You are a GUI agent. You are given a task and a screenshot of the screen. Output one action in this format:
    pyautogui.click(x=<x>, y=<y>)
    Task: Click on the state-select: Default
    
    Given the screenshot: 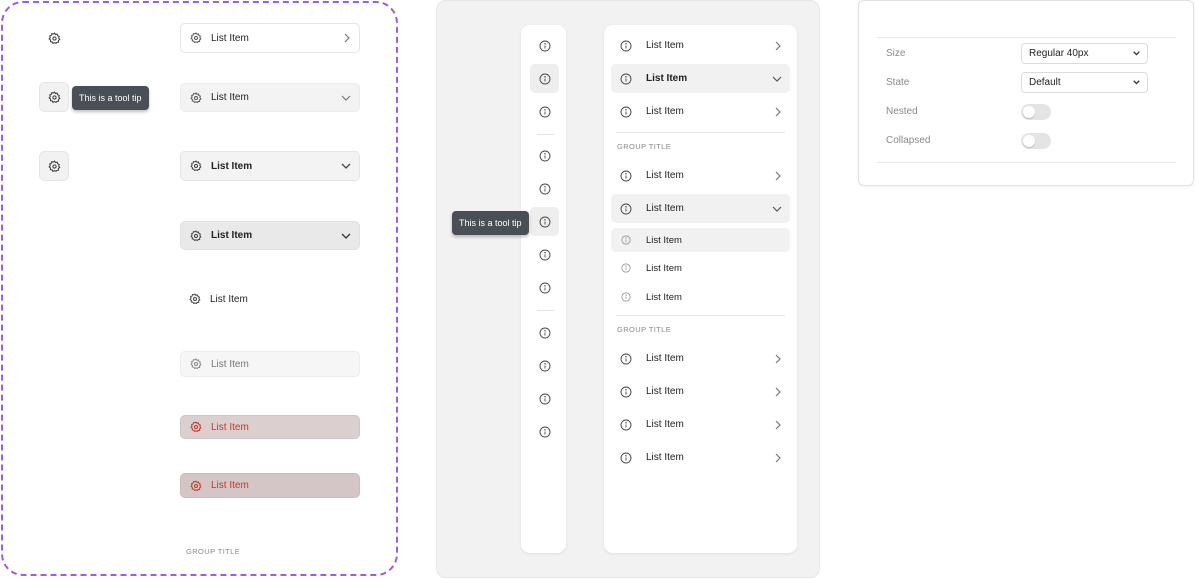 What is the action you would take?
    pyautogui.click(x=1084, y=82)
    